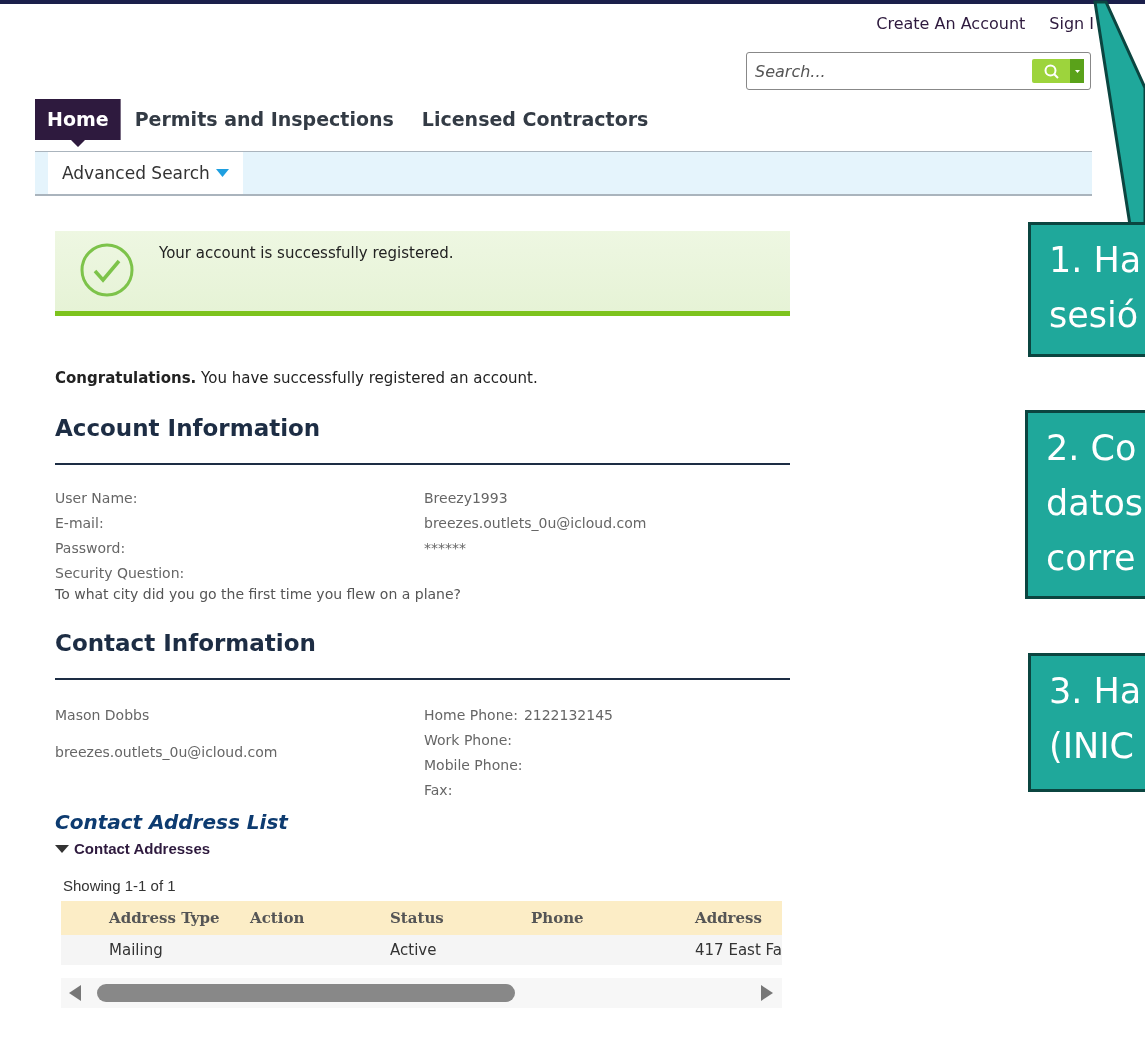  Describe the element at coordinates (468, 740) in the screenshot. I see `field-label: Work Phone:` at that location.